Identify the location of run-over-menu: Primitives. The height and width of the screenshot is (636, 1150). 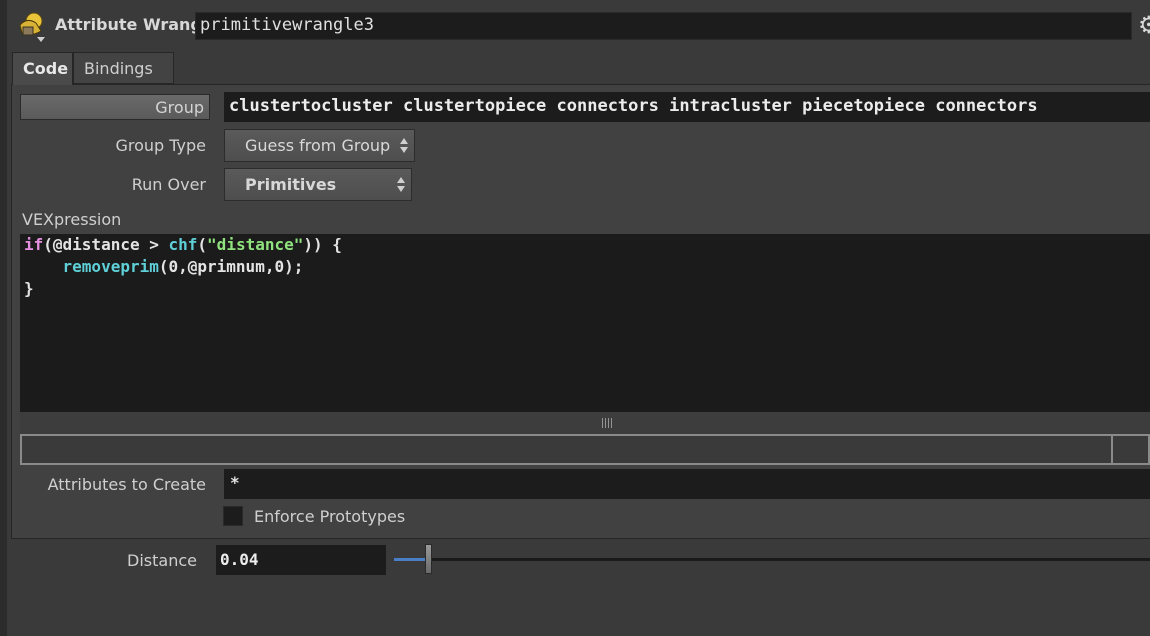
(318, 184).